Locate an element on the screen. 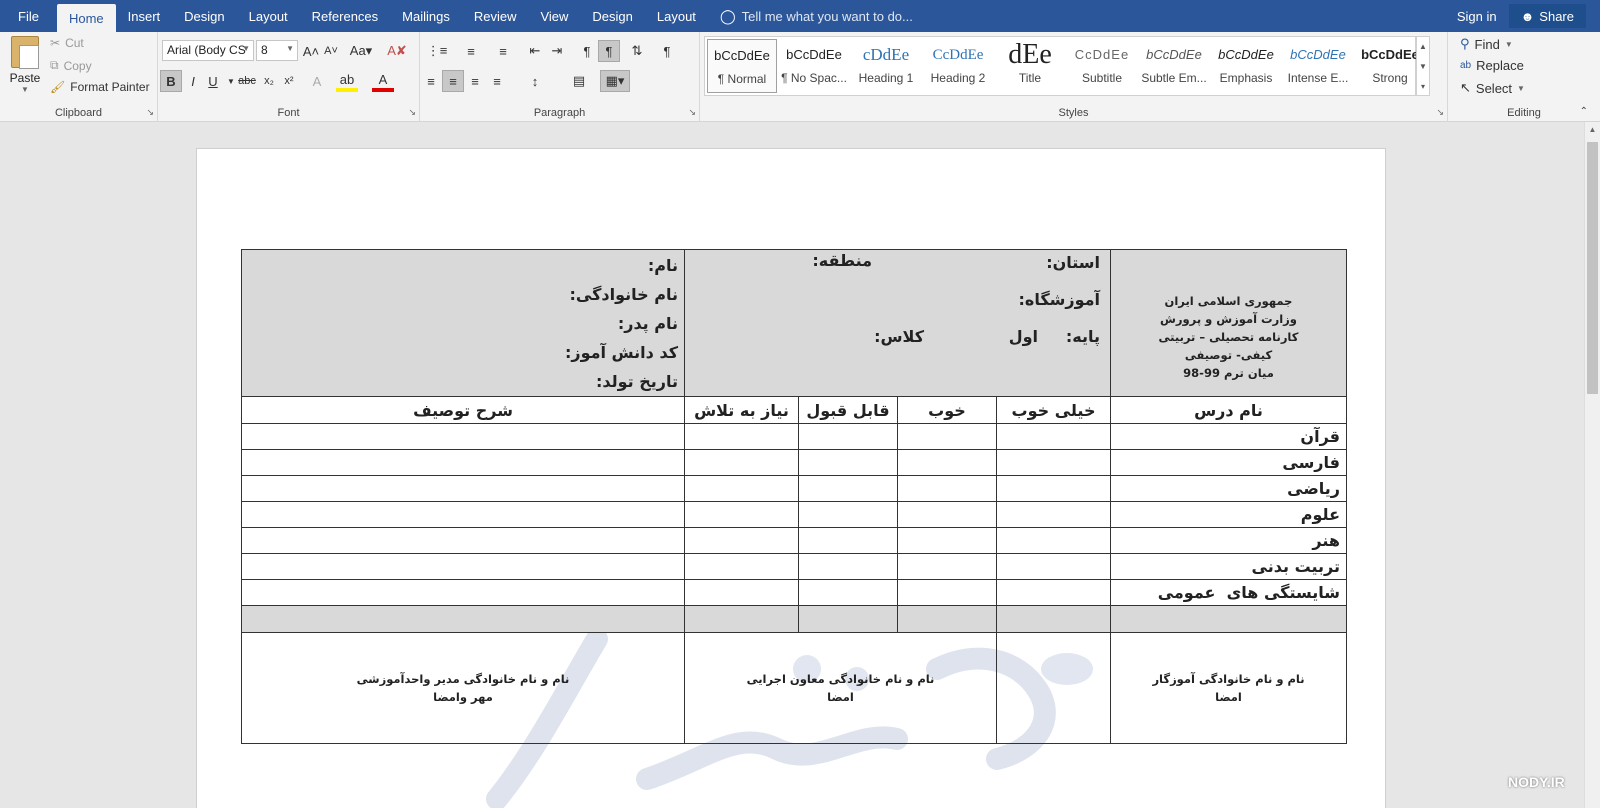 This screenshot has width=1600, height=808. change-case-icon: Aa▾ is located at coordinates (361, 51).